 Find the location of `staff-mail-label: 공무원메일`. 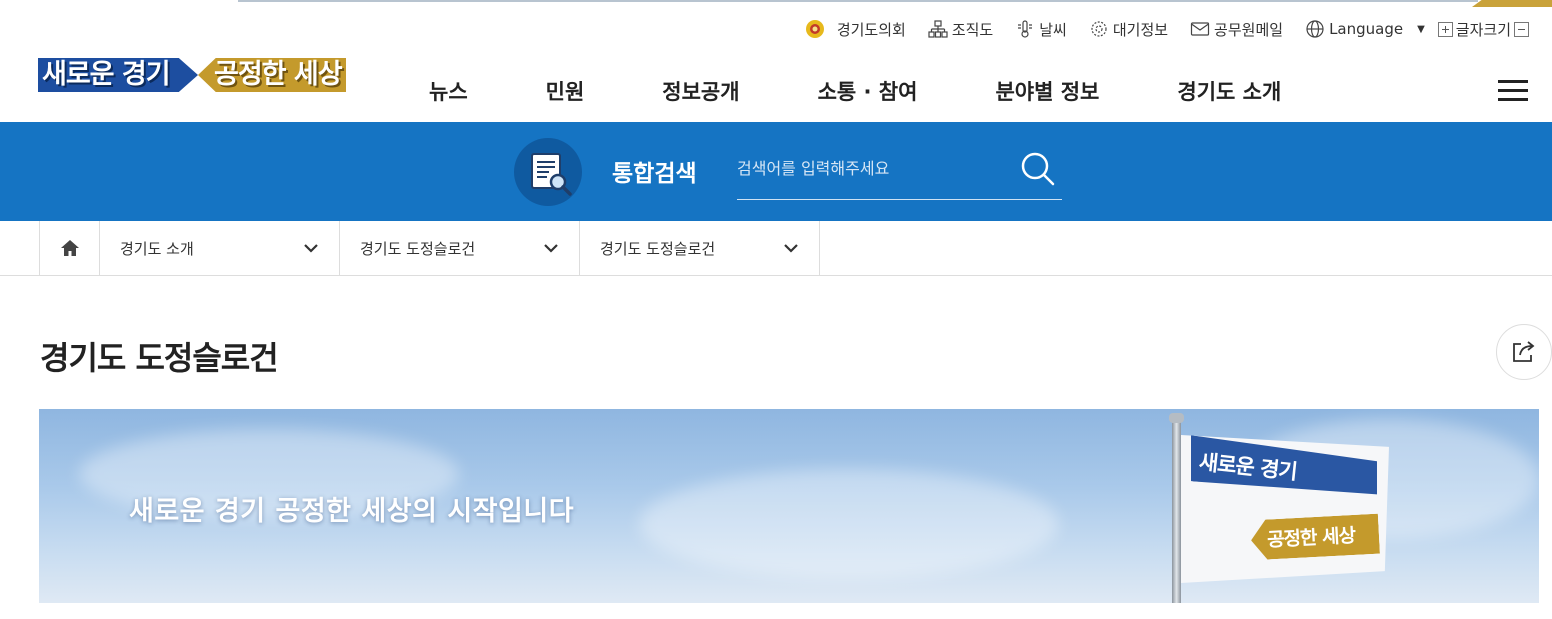

staff-mail-label: 공무원메일 is located at coordinates (1249, 29).